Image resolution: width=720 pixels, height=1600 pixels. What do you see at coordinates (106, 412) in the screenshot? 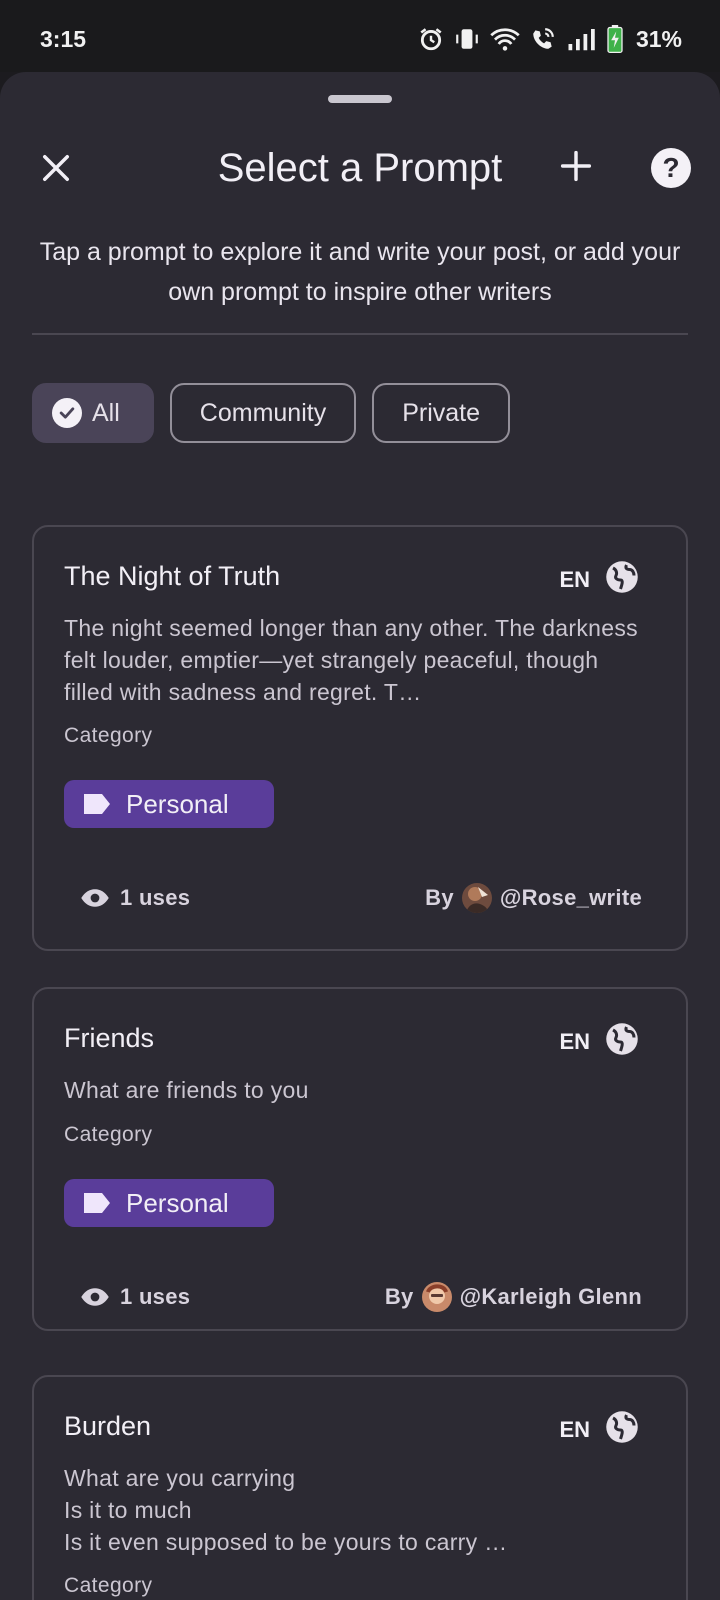
I see `filter-chip-label: All` at bounding box center [106, 412].